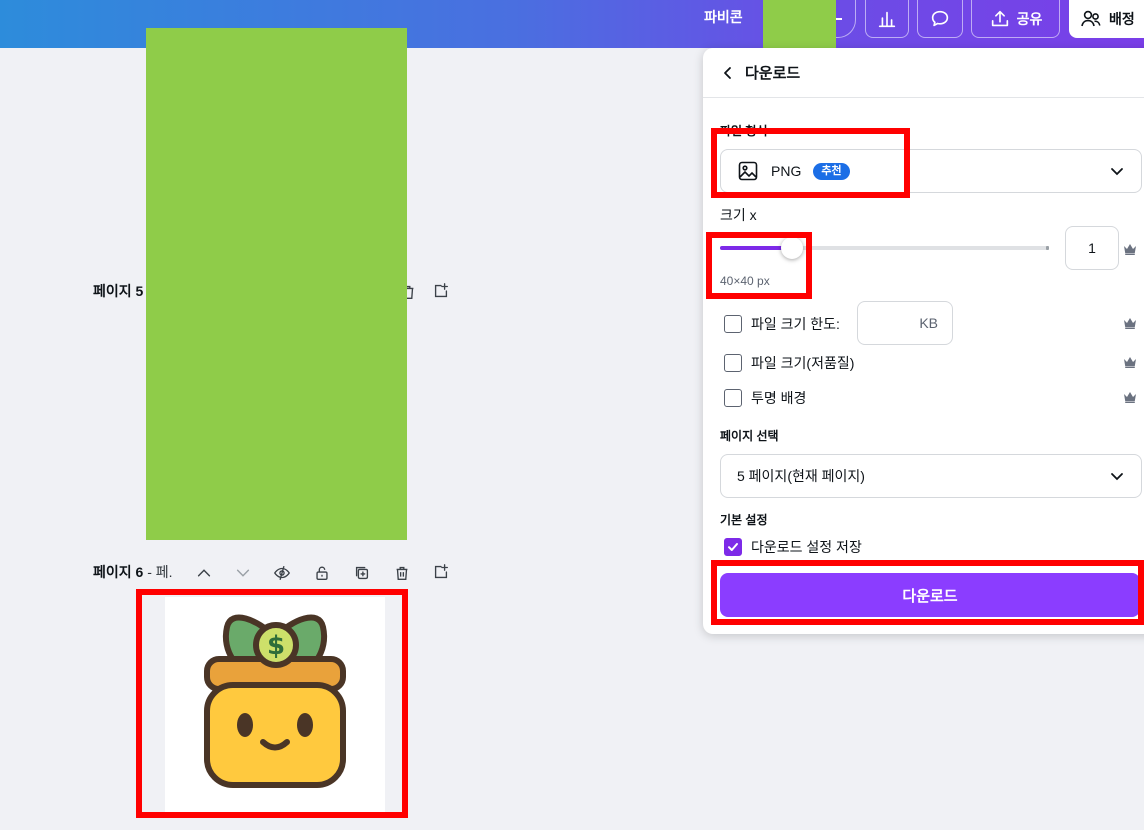 This screenshot has width=1144, height=830. I want to click on insights-button, so click(887, 19).